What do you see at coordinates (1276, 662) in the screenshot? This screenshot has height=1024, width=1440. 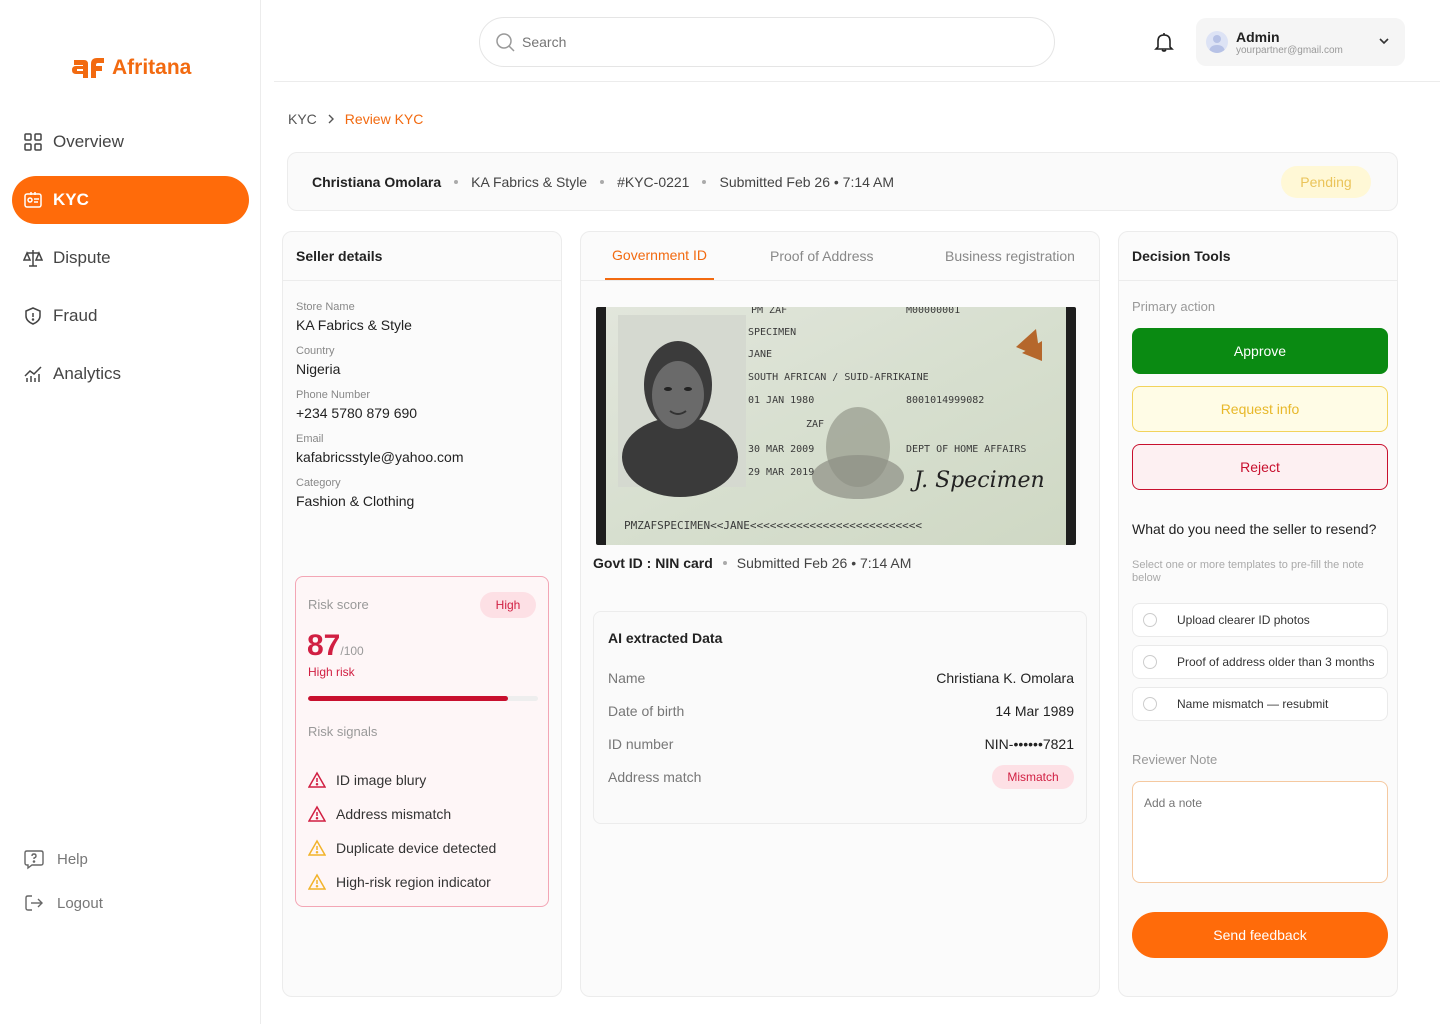 I see `template-label: Proof of address older than 3 months` at bounding box center [1276, 662].